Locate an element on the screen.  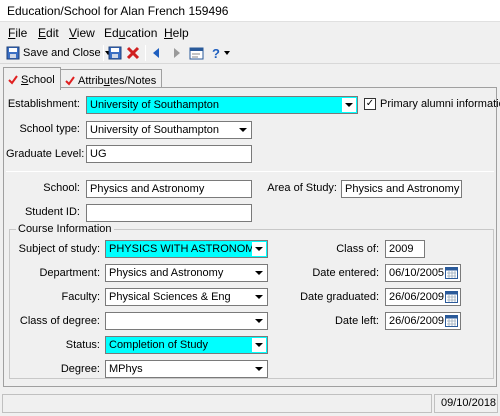
subject-of-study-label: Subject of study: is located at coordinates (59, 249).